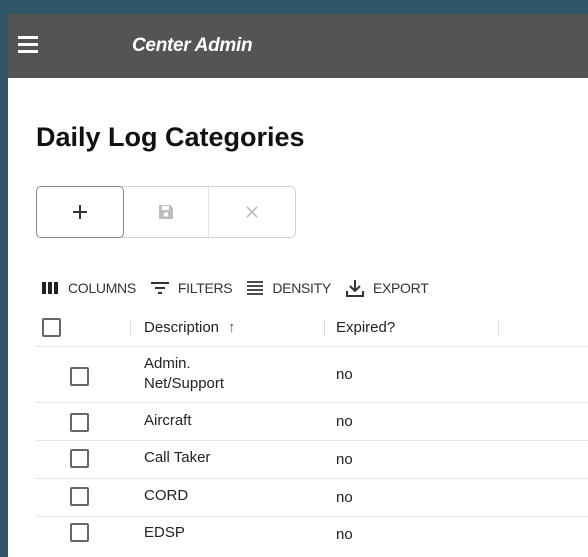  Describe the element at coordinates (50, 288) in the screenshot. I see `view-column-icon` at that location.